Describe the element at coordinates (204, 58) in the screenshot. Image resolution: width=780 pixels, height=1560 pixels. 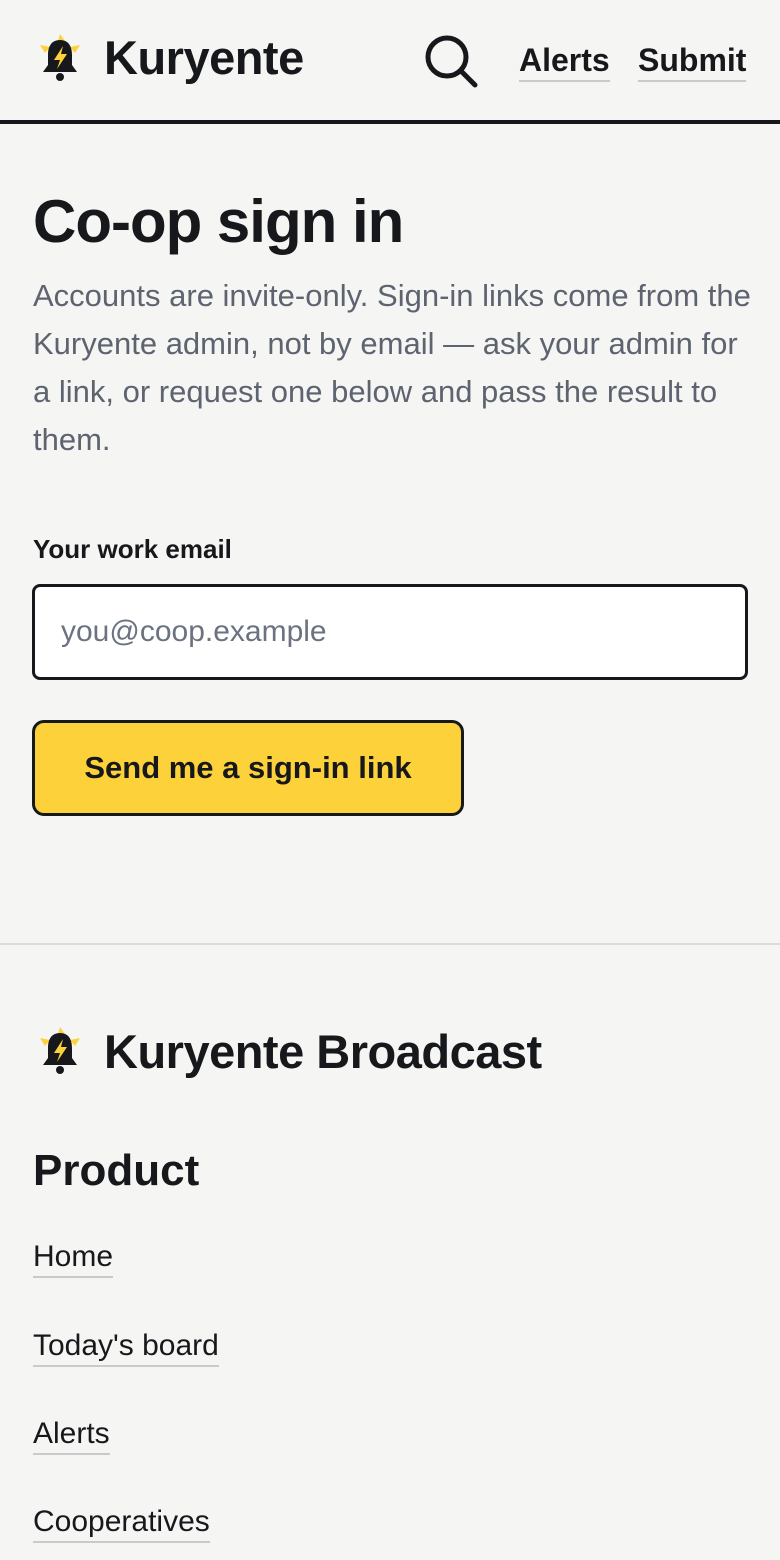
I see `brand-name: Kuryente` at that location.